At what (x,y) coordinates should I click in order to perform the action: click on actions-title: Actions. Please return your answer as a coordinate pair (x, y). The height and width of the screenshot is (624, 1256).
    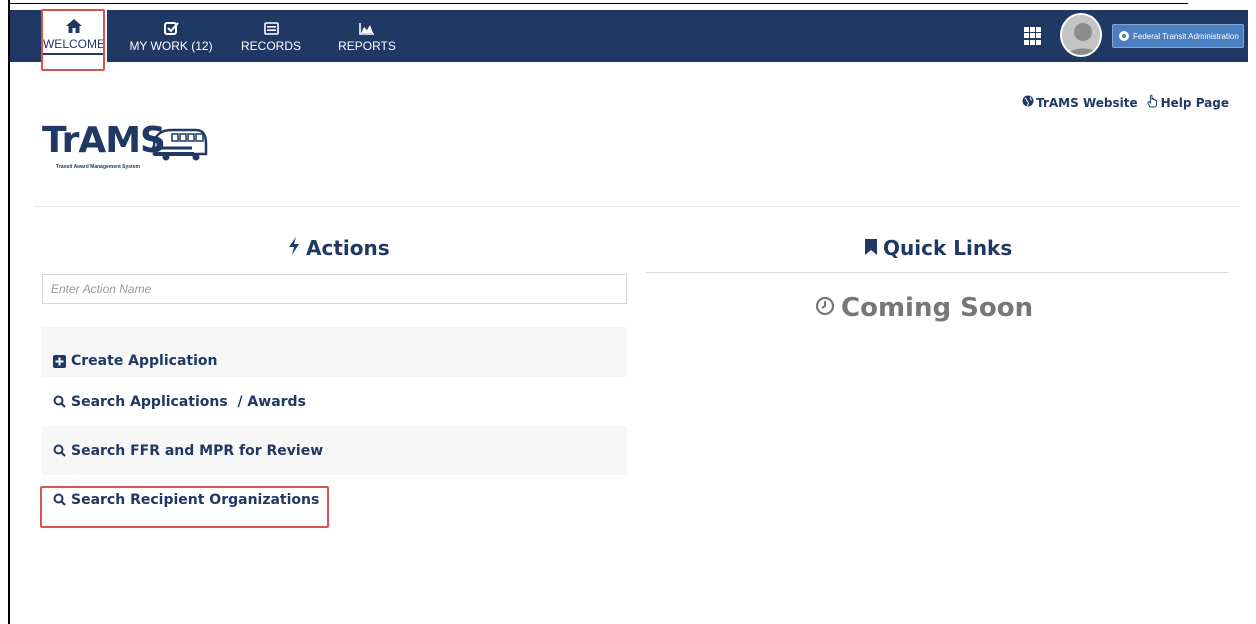
    Looking at the image, I should click on (348, 248).